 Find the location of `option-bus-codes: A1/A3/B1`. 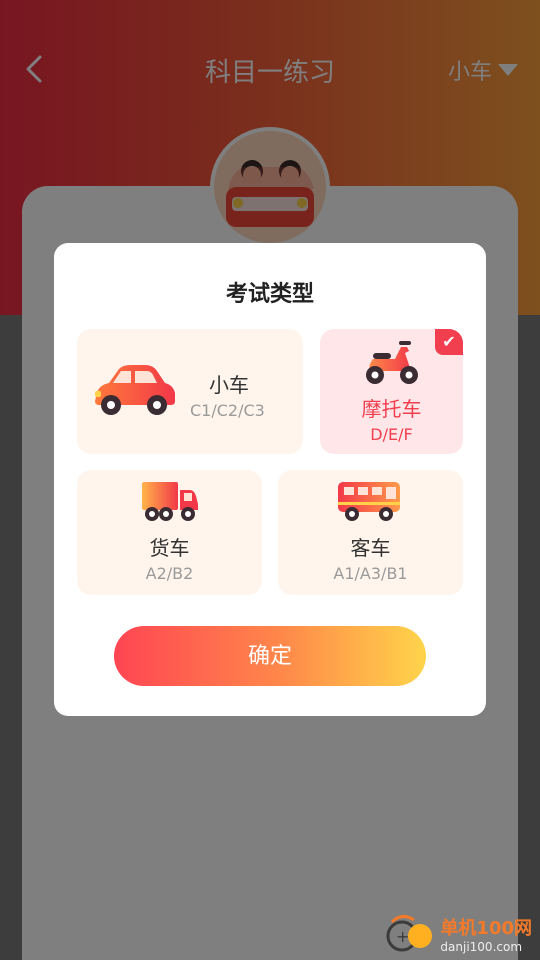

option-bus-codes: A1/A3/B1 is located at coordinates (370, 573).